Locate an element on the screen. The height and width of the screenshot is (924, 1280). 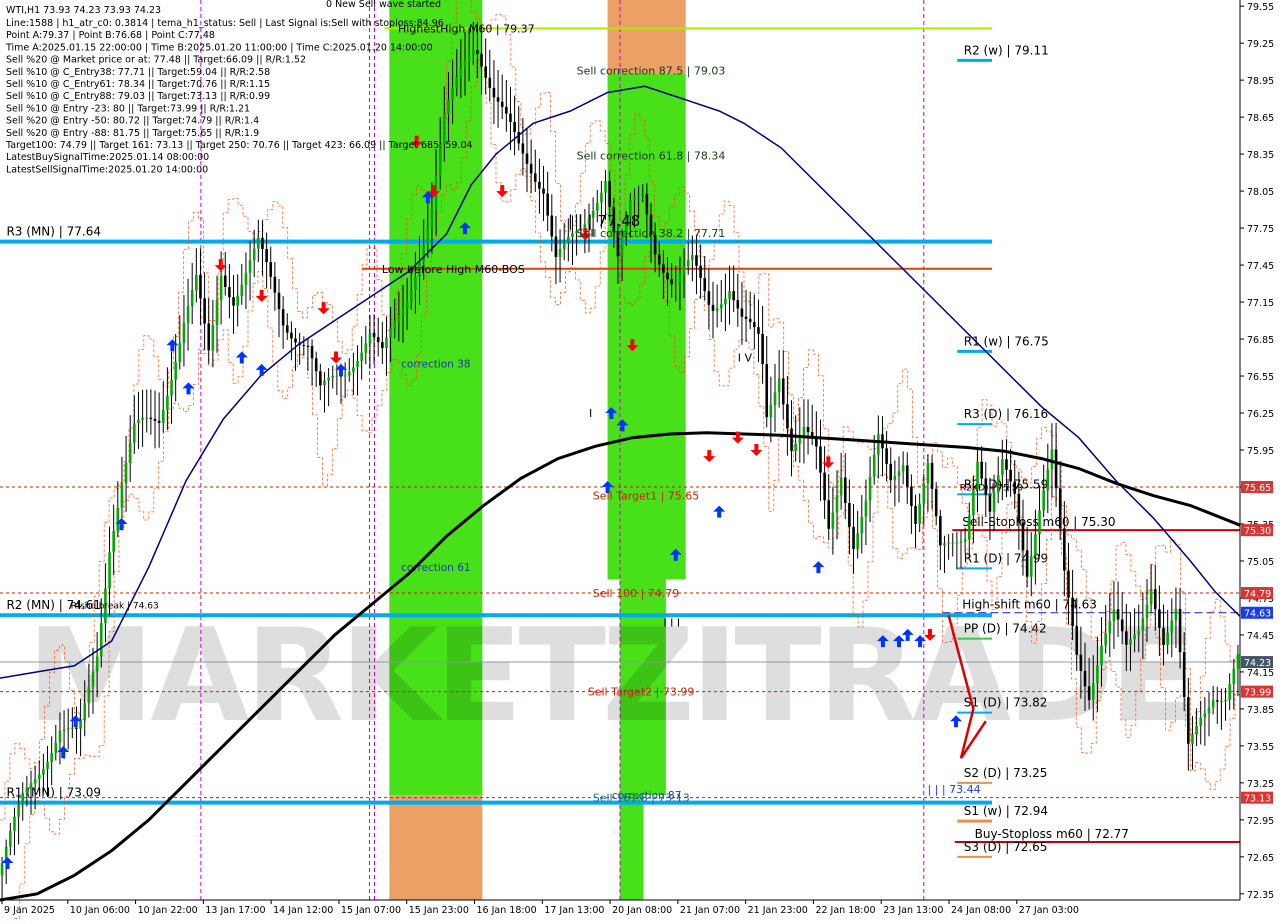
price-tick-label: 78.95 is located at coordinates (1260, 81).